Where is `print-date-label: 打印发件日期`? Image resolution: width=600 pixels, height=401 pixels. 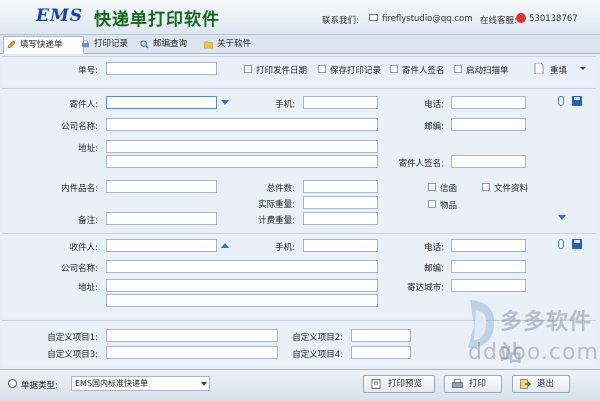
print-date-label: 打印发件日期 is located at coordinates (282, 71).